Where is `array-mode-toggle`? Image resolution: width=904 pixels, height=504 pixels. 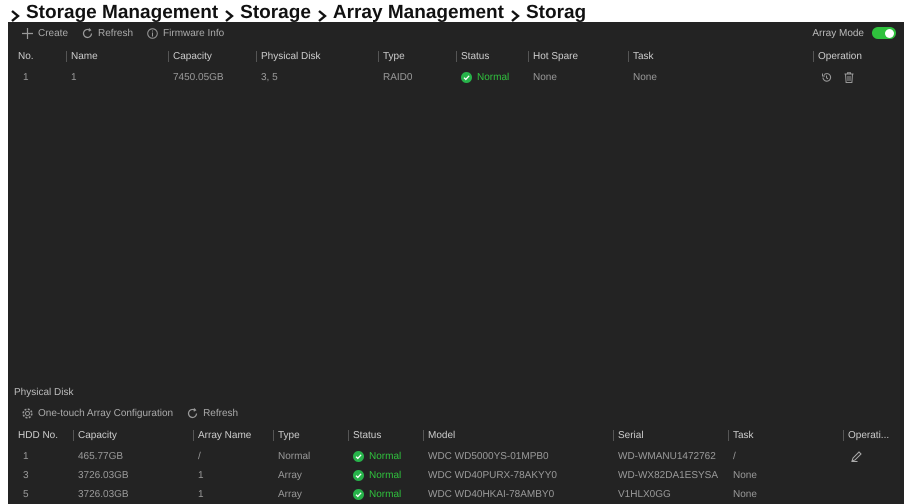 array-mode-toggle is located at coordinates (884, 33).